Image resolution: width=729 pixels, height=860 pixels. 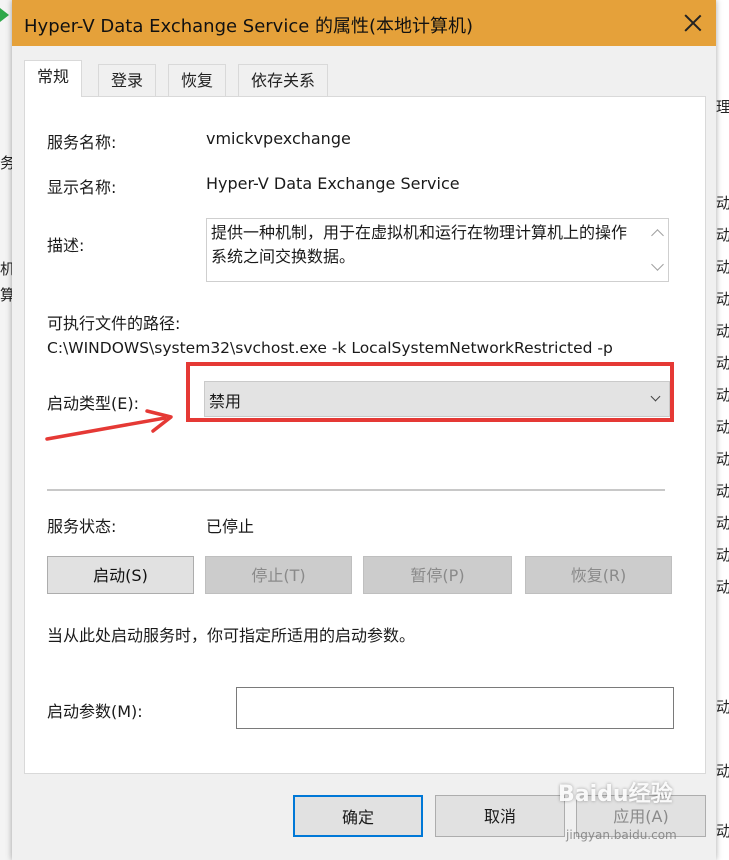 What do you see at coordinates (230, 526) in the screenshot?
I see `service-status-value: 已停止` at bounding box center [230, 526].